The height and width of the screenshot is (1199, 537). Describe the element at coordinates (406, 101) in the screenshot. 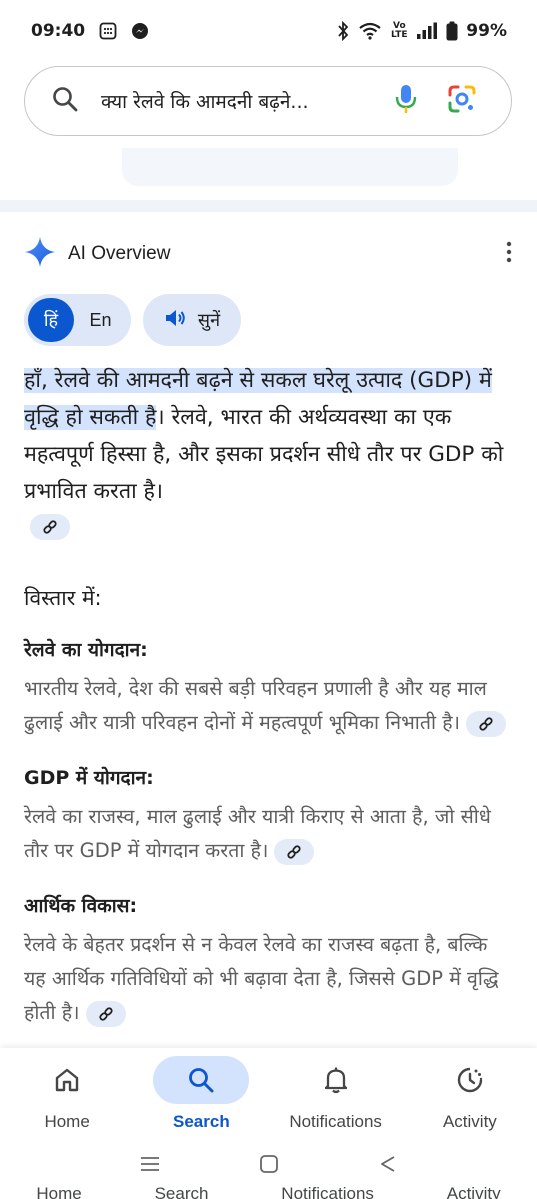

I see `microphone-icon` at that location.